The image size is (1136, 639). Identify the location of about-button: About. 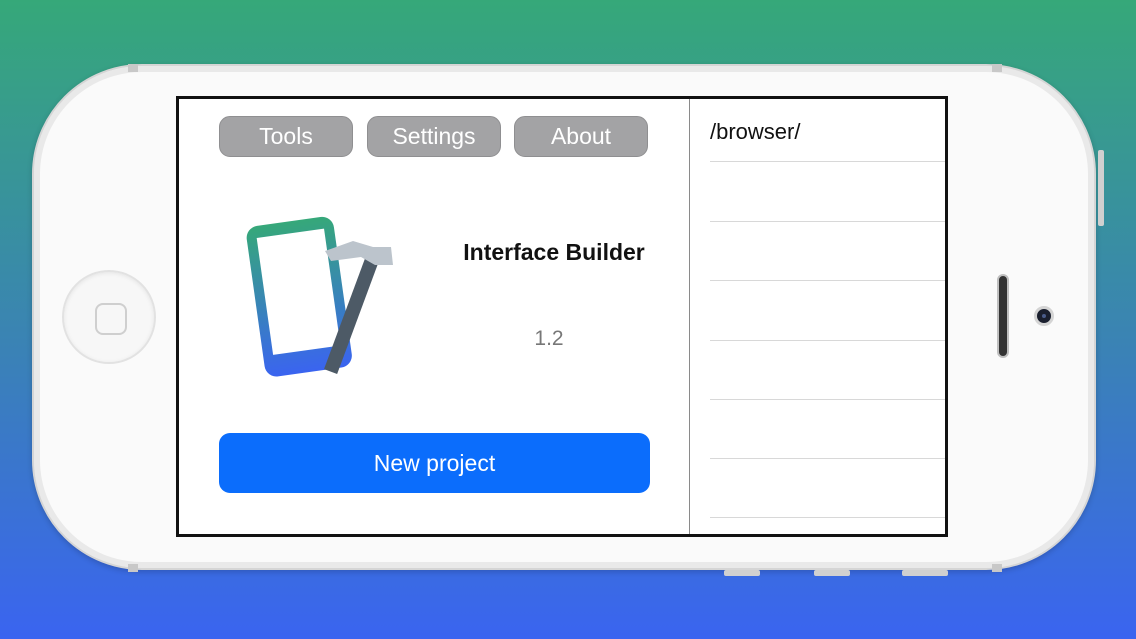
(581, 136).